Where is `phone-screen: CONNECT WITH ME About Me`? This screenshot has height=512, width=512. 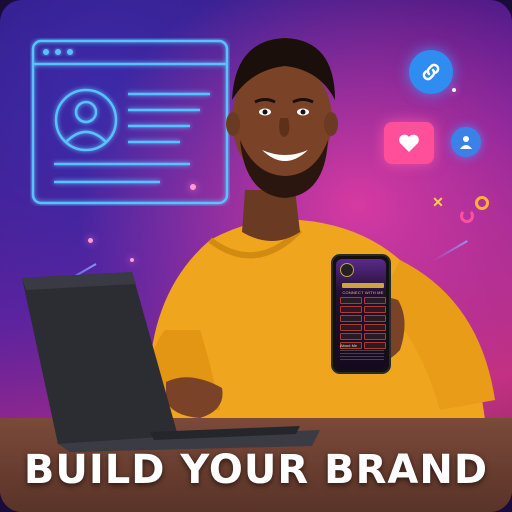
phone-screen: CONNECT WITH ME About Me is located at coordinates (361, 314).